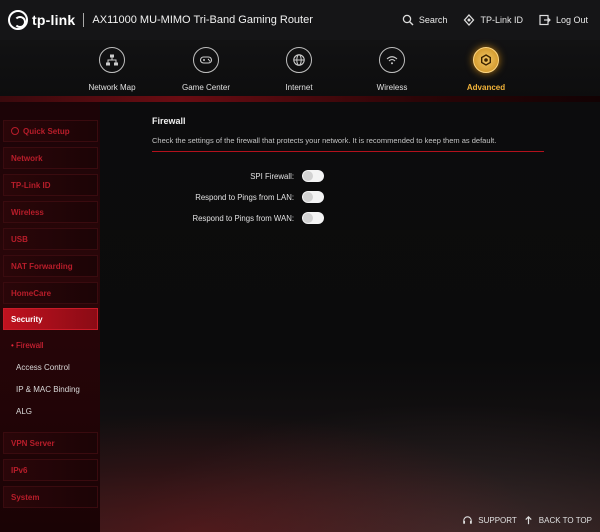 The image size is (600, 532). I want to click on ping-wan-toggle, so click(313, 218).